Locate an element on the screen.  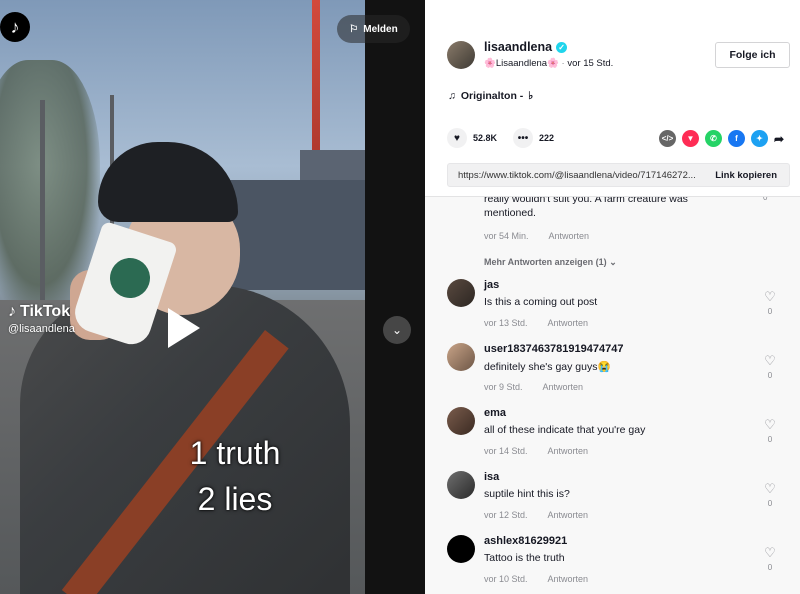
comment-bubble-icon: ••• is located at coordinates (523, 138).